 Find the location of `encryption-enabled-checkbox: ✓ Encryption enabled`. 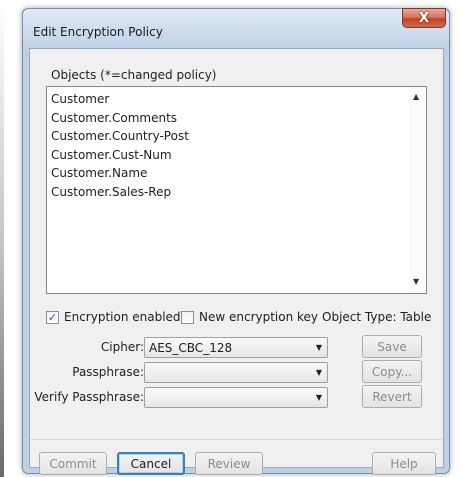

encryption-enabled-checkbox: ✓ Encryption enabled is located at coordinates (113, 317).